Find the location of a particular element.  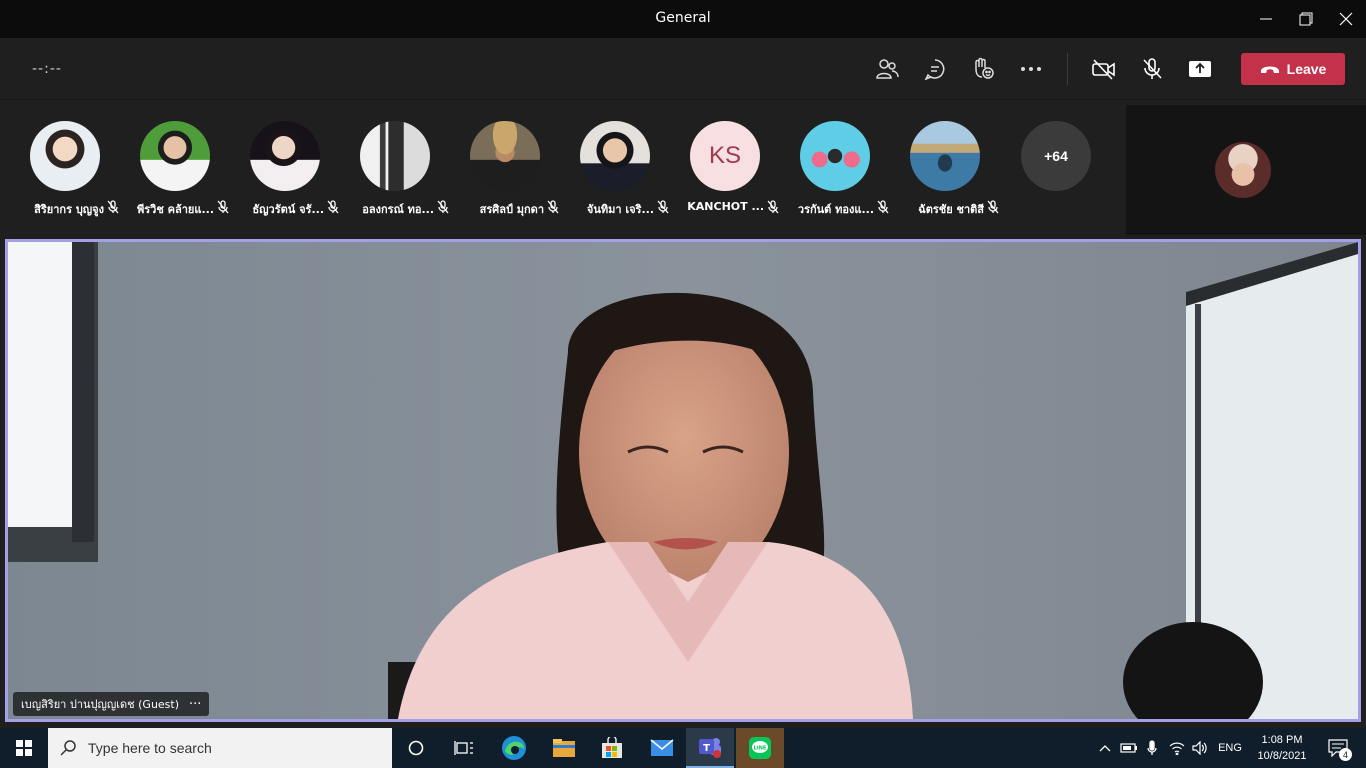

microphone-icon is located at coordinates (1152, 747).